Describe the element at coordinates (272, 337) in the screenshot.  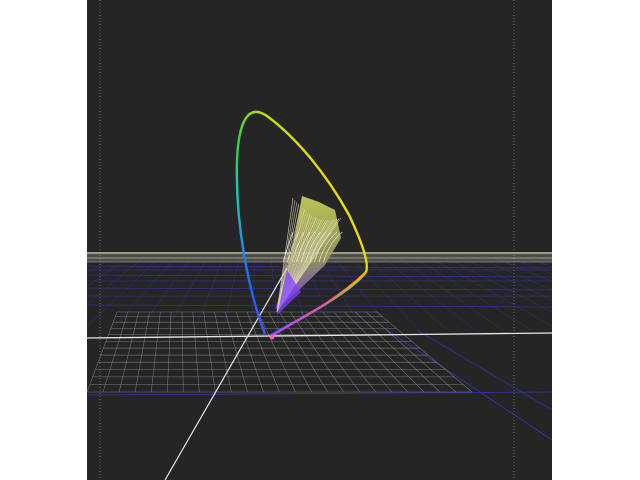
I see `white-point-marker` at that location.